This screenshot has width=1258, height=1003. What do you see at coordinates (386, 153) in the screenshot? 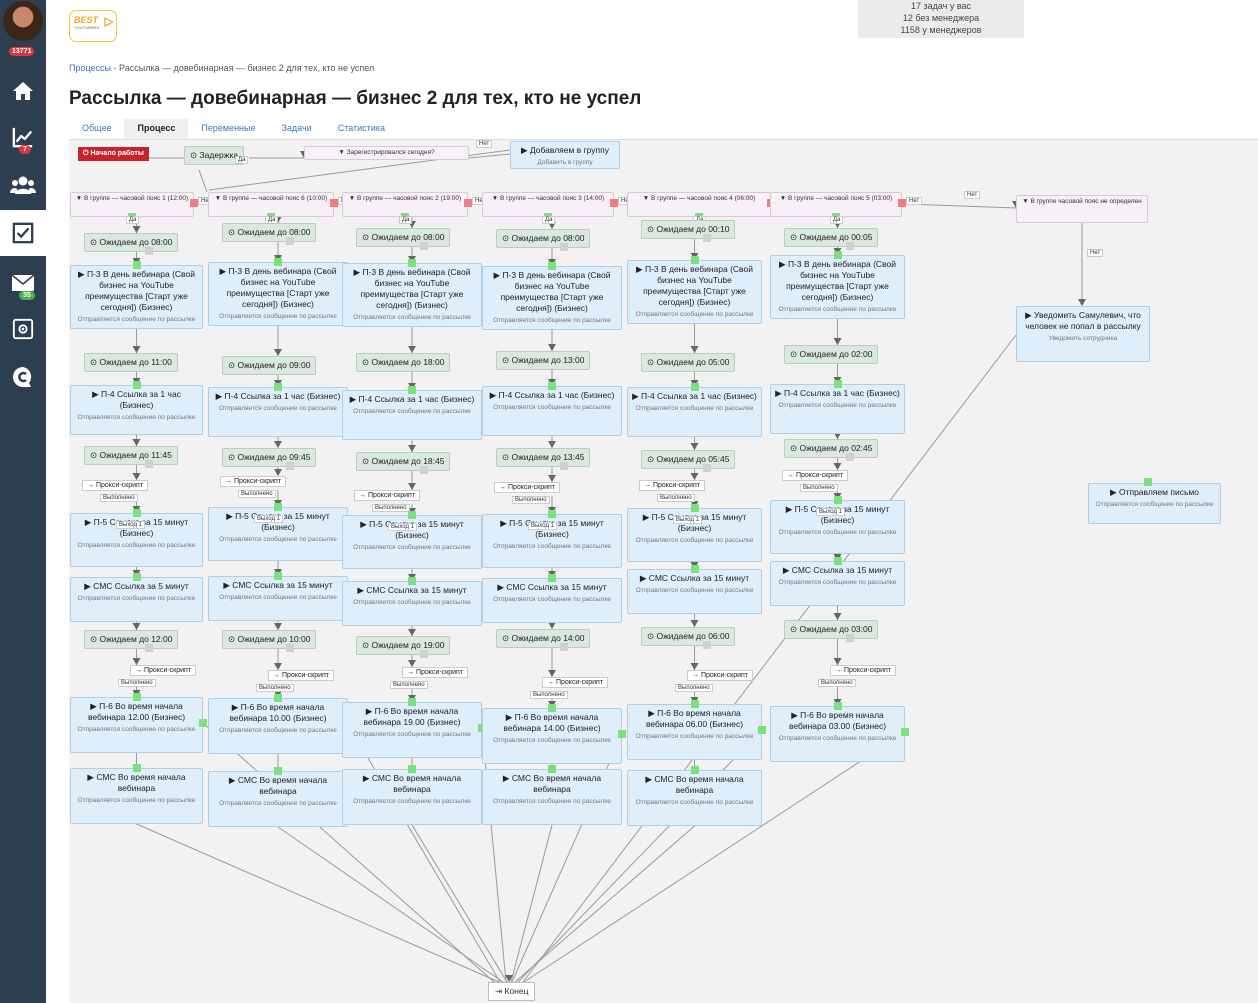
I see `registered-condition-node: ▼ Зарегистрировался сегодня?` at bounding box center [386, 153].